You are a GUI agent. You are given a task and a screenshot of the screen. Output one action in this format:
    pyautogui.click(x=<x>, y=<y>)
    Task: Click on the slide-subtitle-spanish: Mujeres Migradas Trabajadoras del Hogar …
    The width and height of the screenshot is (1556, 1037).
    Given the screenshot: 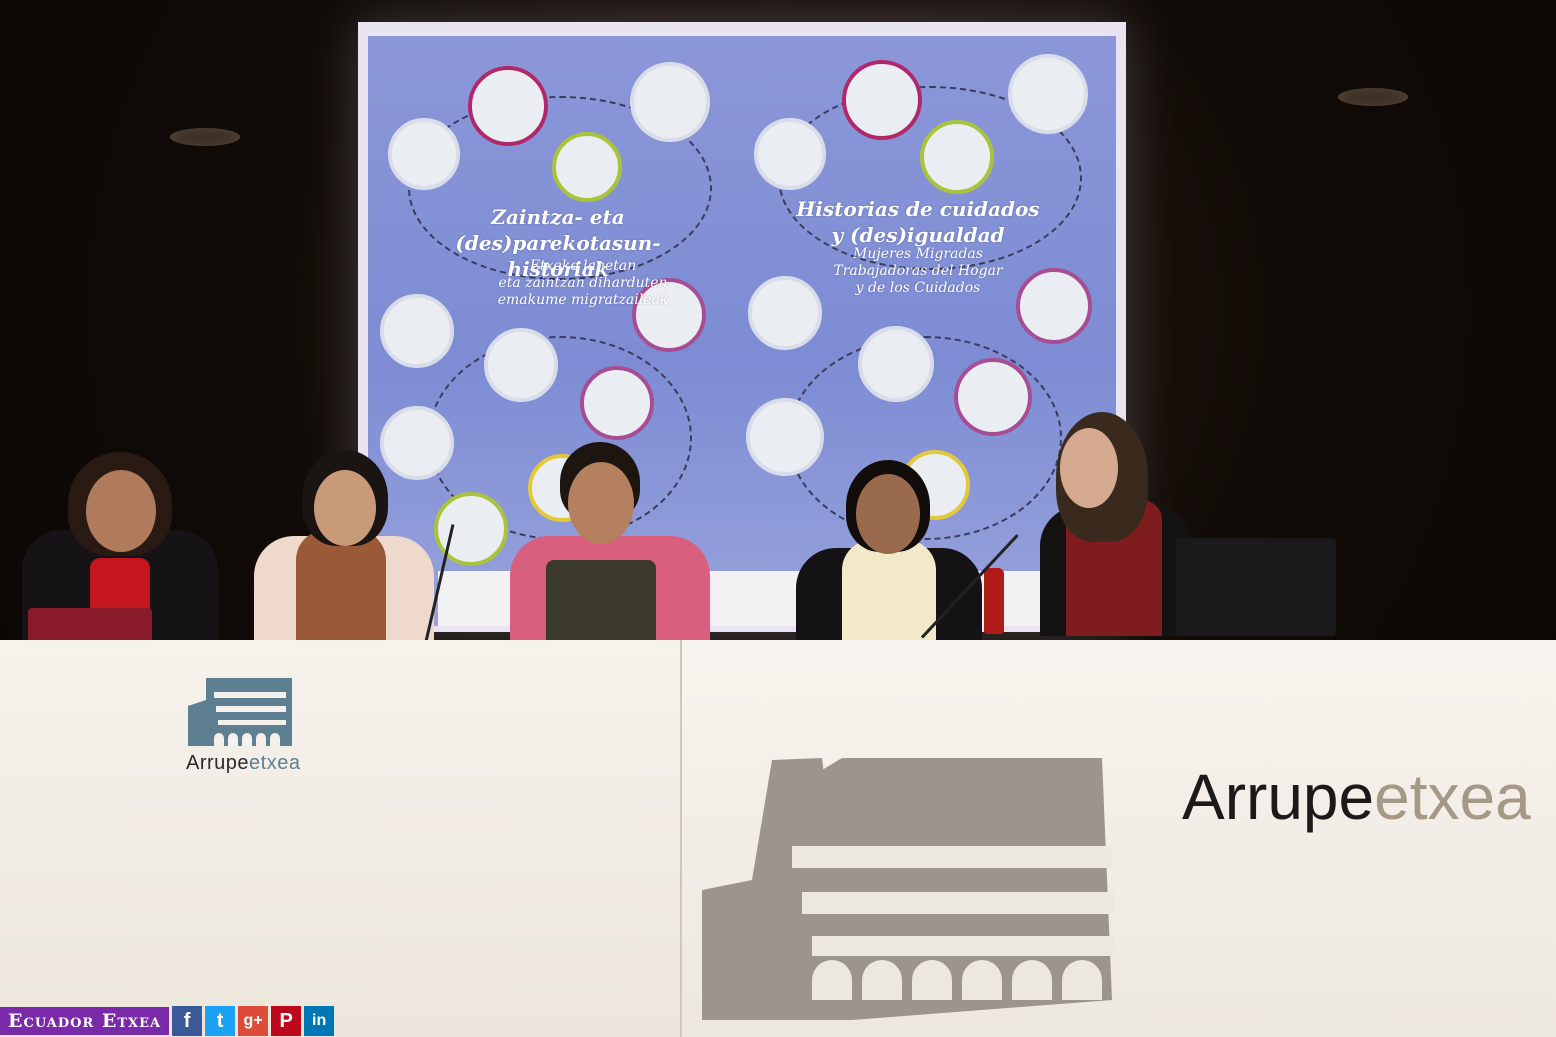 What is the action you would take?
    pyautogui.click(x=918, y=271)
    